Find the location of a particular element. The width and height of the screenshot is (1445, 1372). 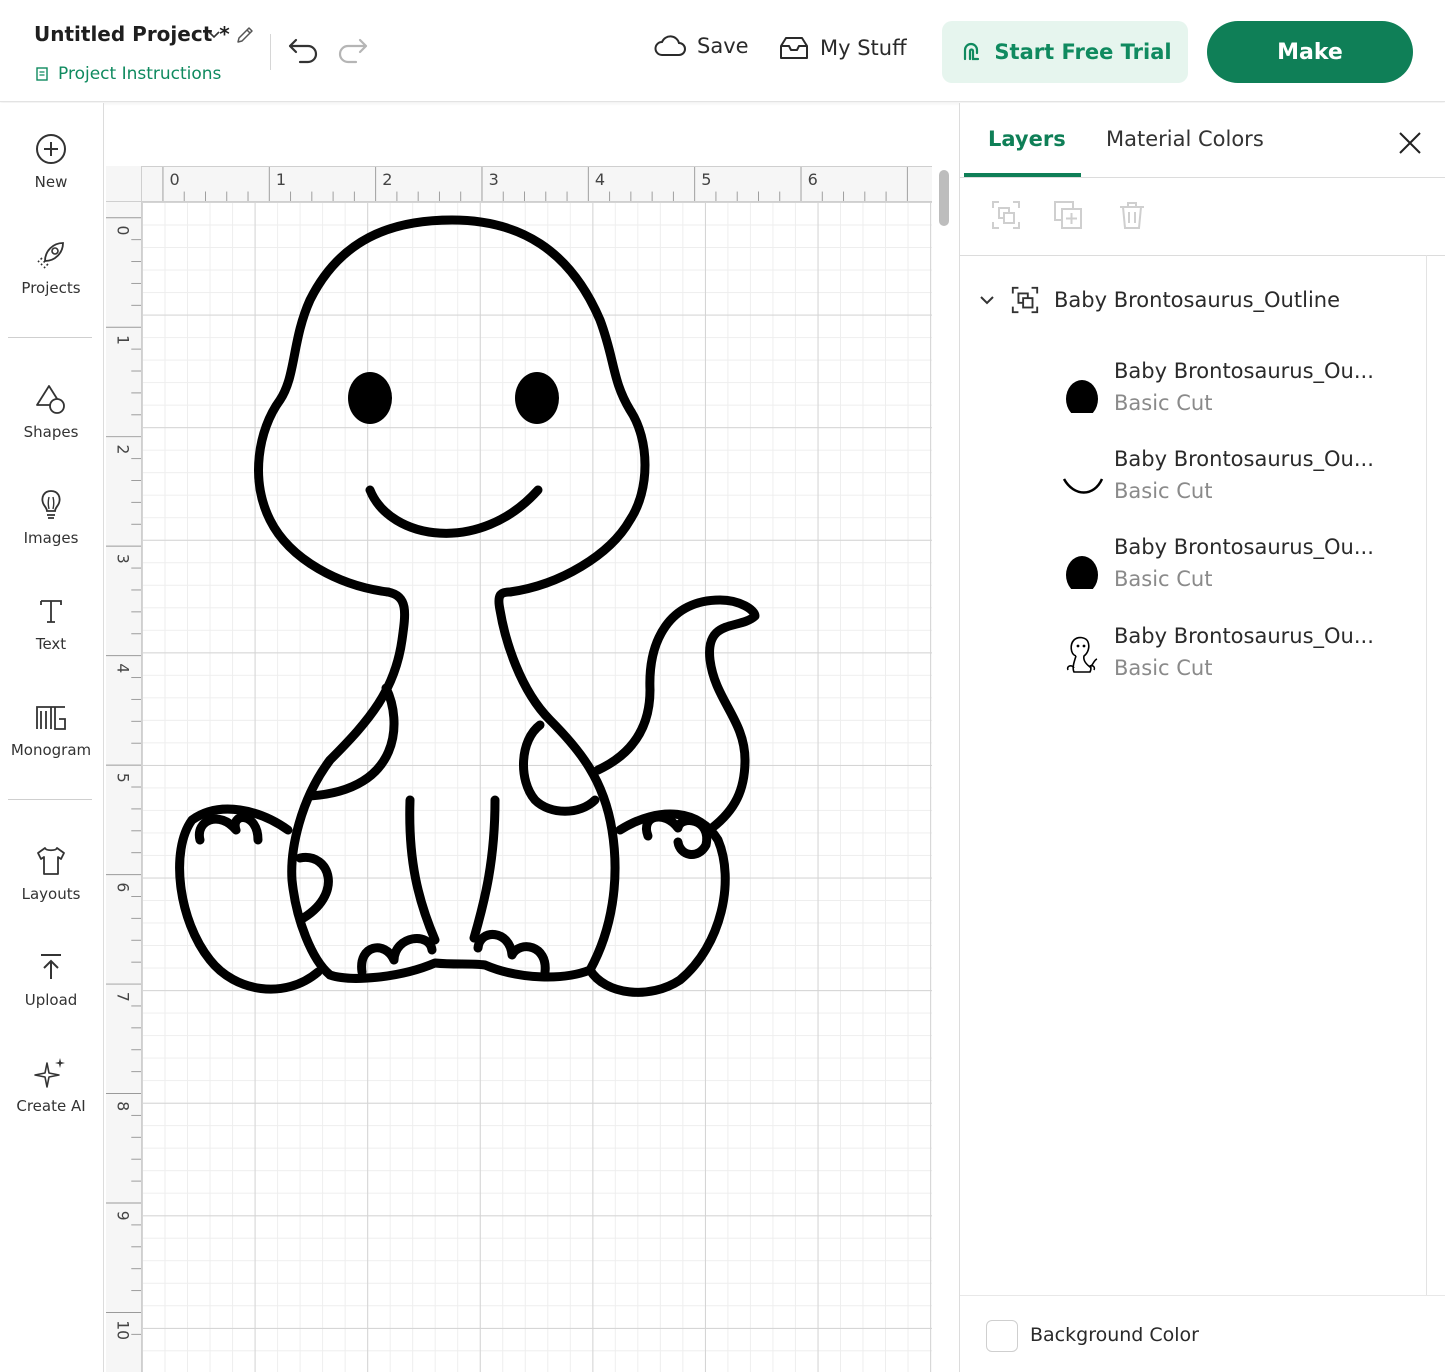

sidebar-item-shapes: Shapes is located at coordinates (51, 411).